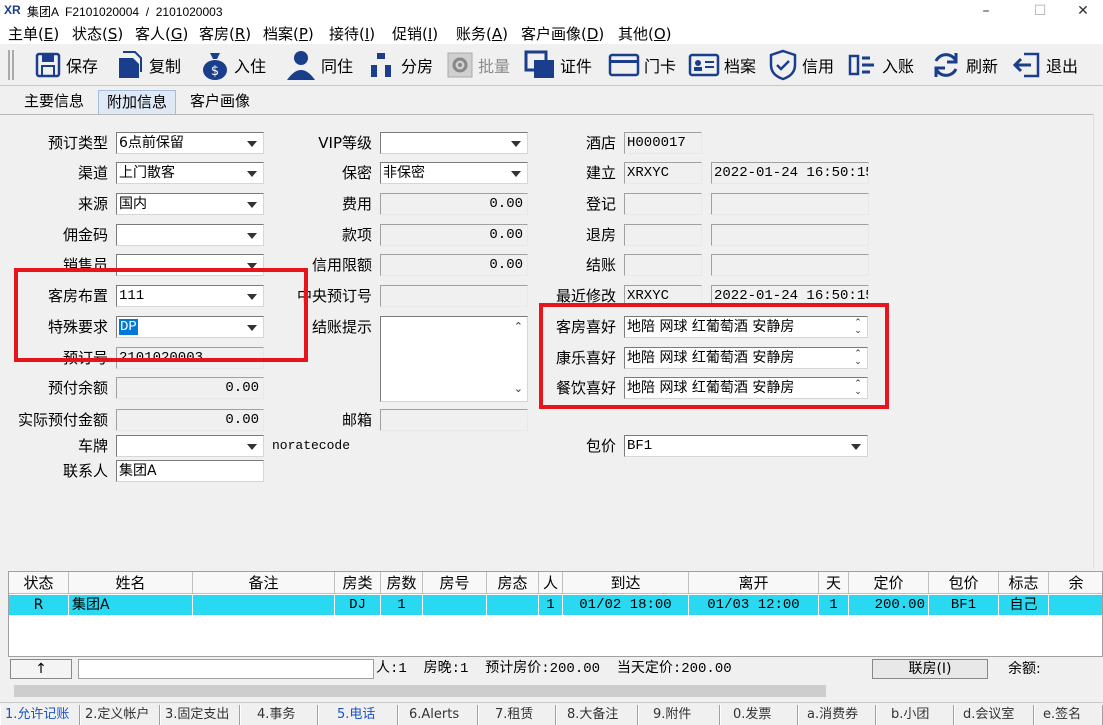 This screenshot has width=1103, height=725. I want to click on menu-main: 主单(E), so click(33, 33).